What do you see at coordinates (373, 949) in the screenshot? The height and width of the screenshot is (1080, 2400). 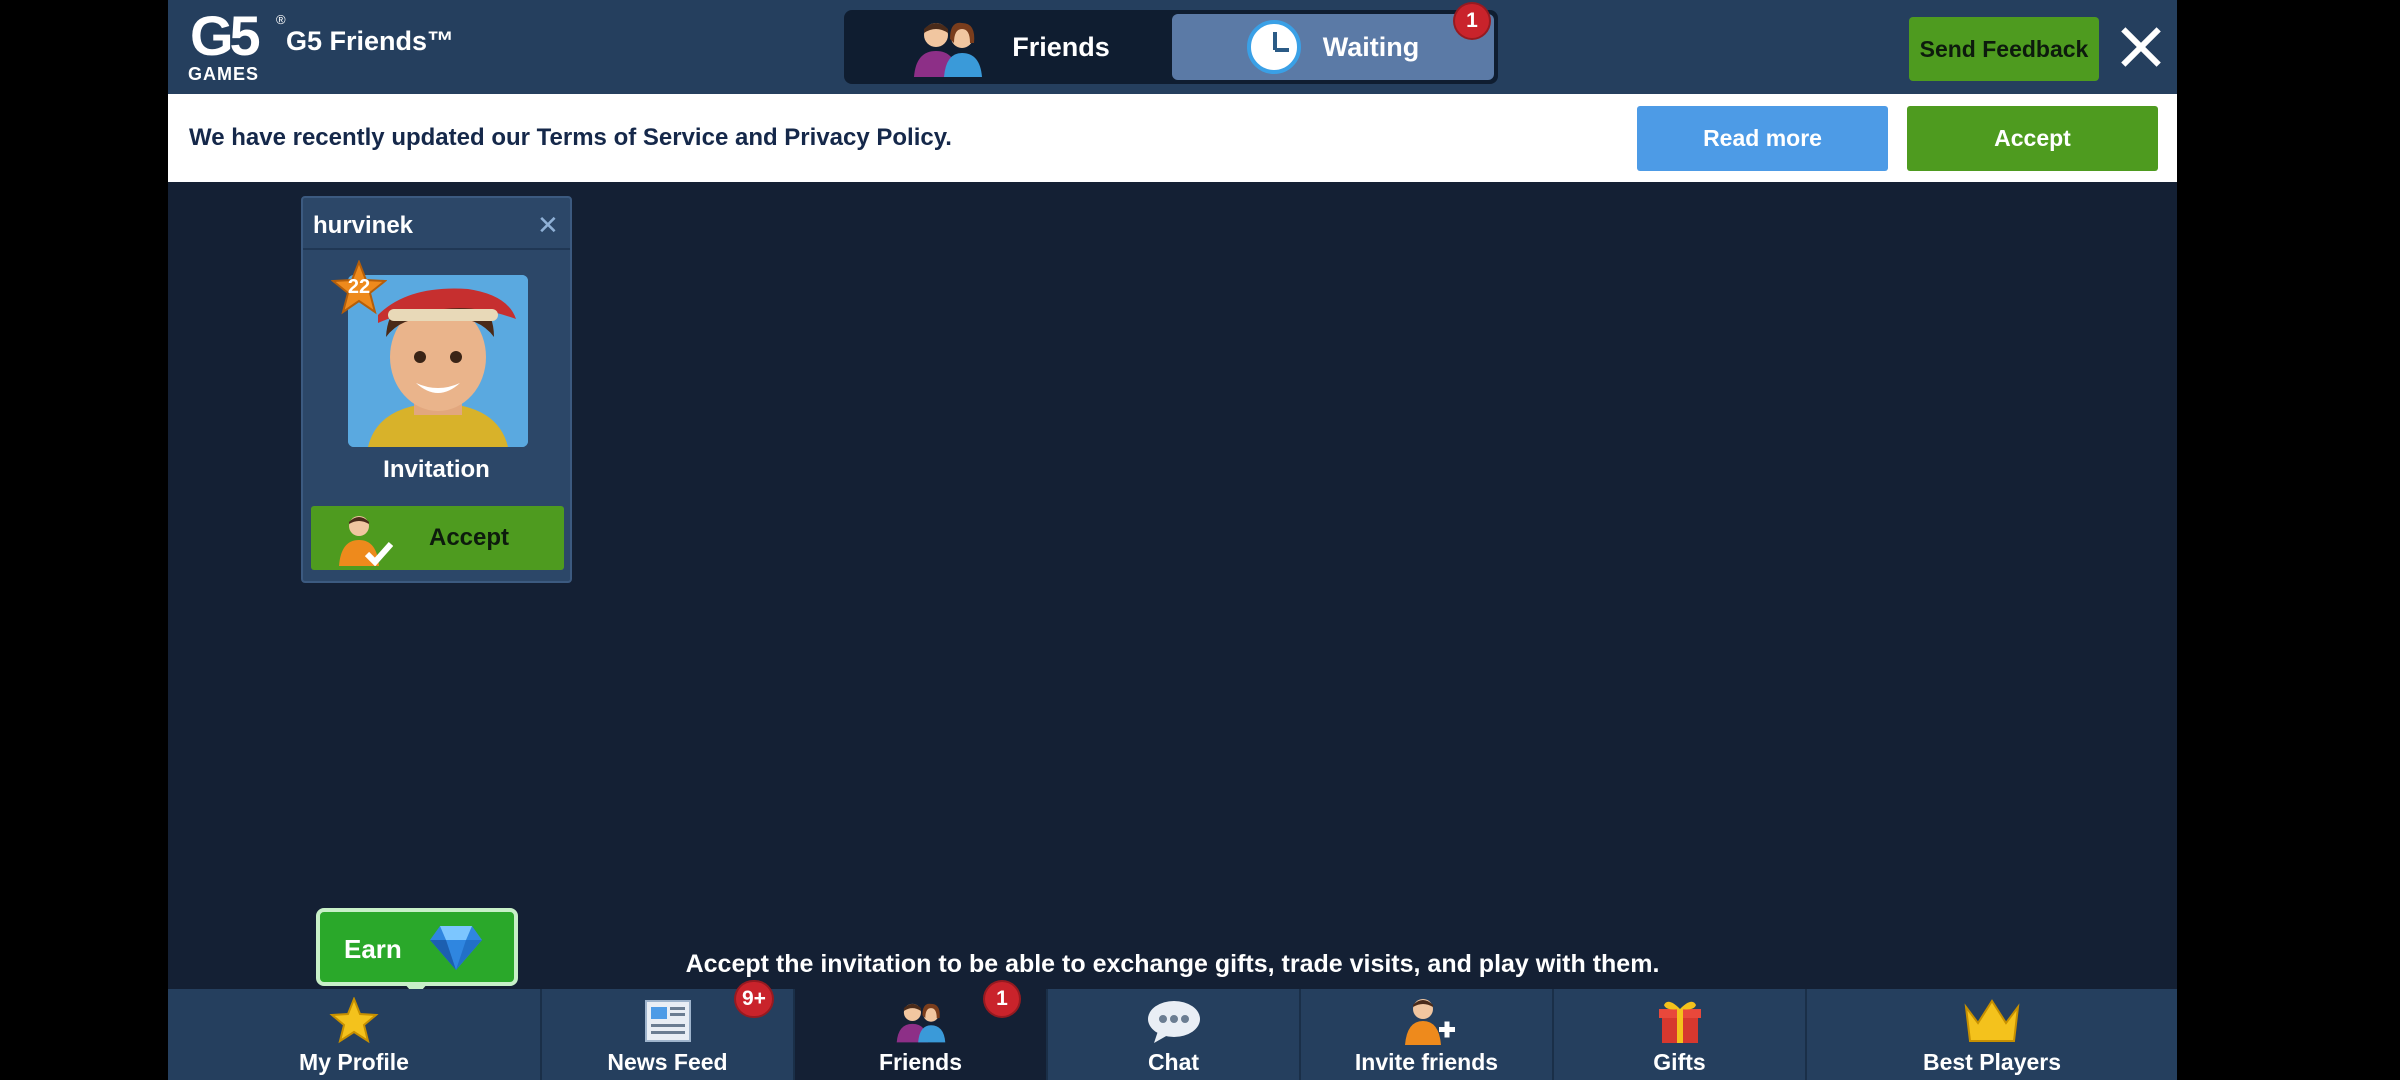 I see `earn-label: Earn` at bounding box center [373, 949].